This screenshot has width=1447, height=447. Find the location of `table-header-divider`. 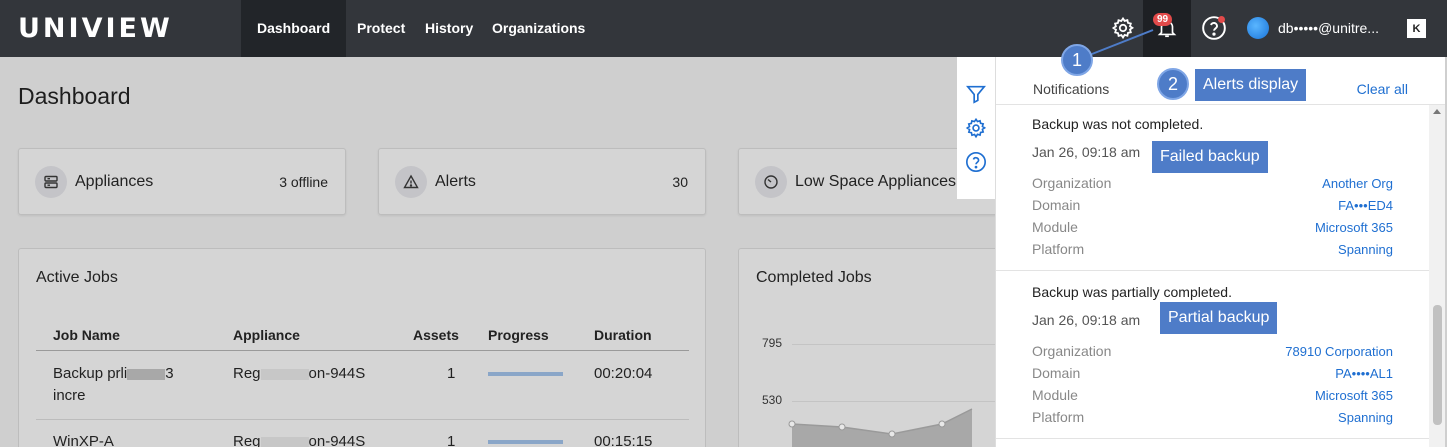

table-header-divider is located at coordinates (362, 350).